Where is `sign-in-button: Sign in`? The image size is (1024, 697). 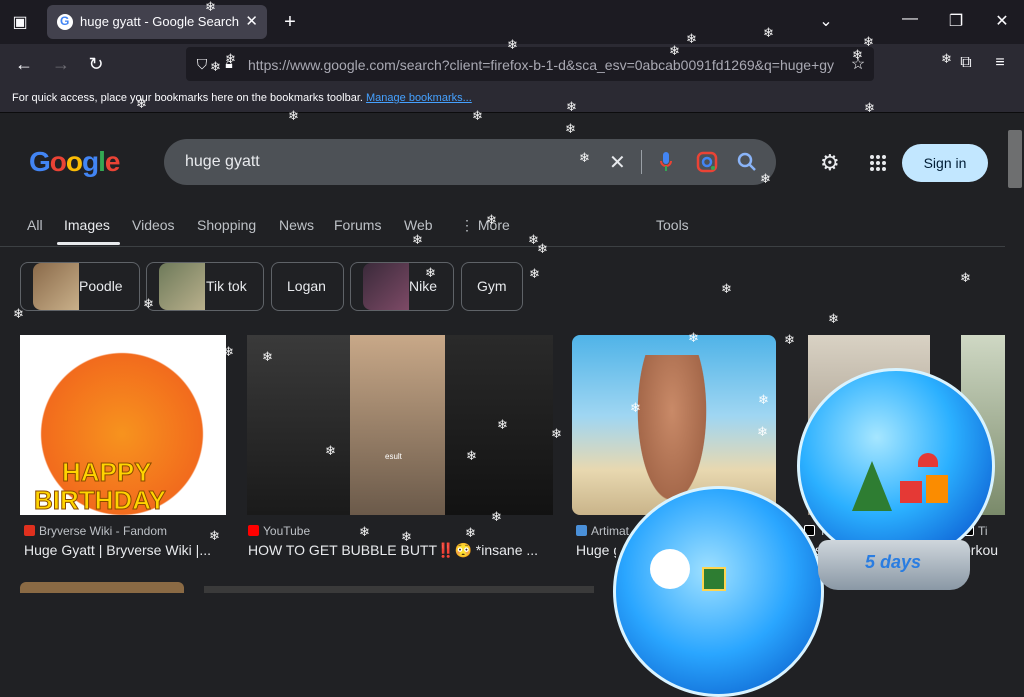
sign-in-button: Sign in is located at coordinates (945, 163).